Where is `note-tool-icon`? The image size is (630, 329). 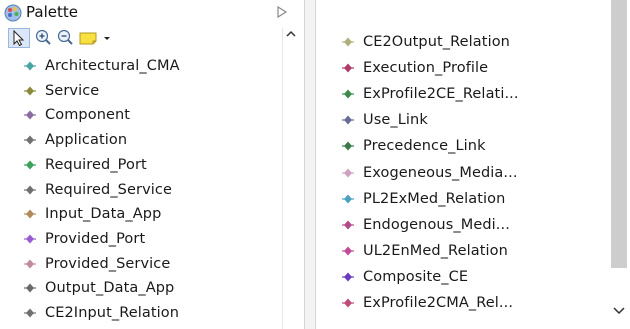
note-tool-icon is located at coordinates (88, 38).